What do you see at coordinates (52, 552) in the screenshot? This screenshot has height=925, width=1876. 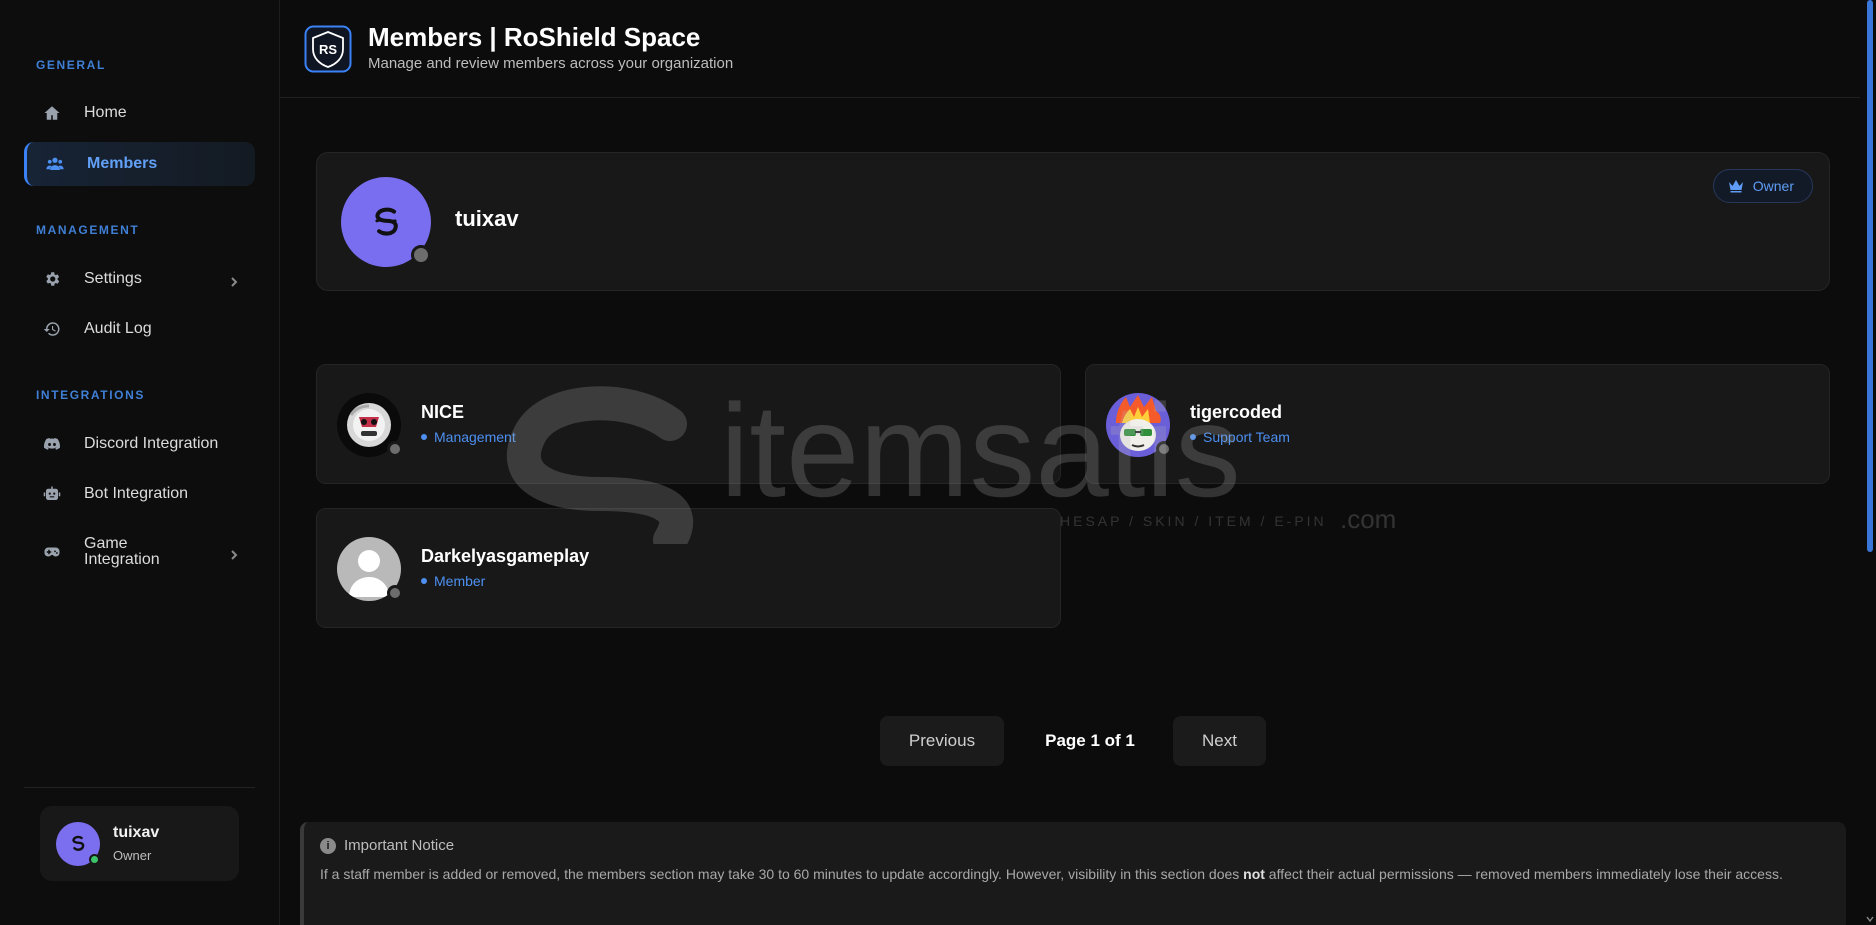 I see `gamepad-icon` at bounding box center [52, 552].